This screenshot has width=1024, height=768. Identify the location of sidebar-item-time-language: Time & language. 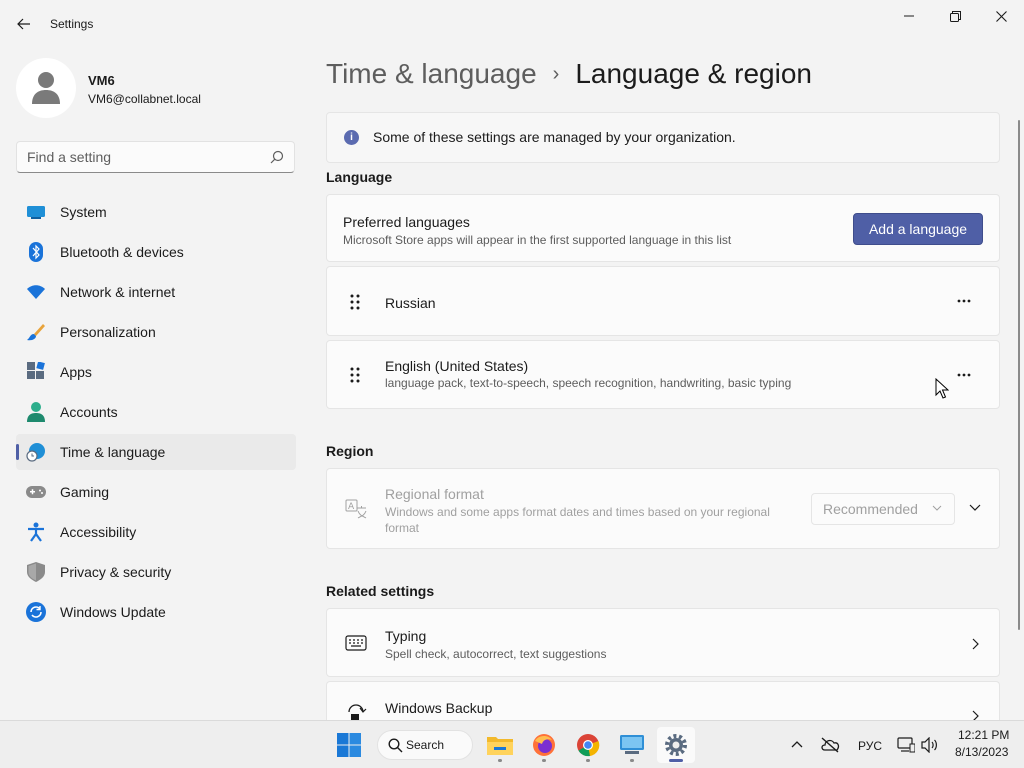
(156, 452).